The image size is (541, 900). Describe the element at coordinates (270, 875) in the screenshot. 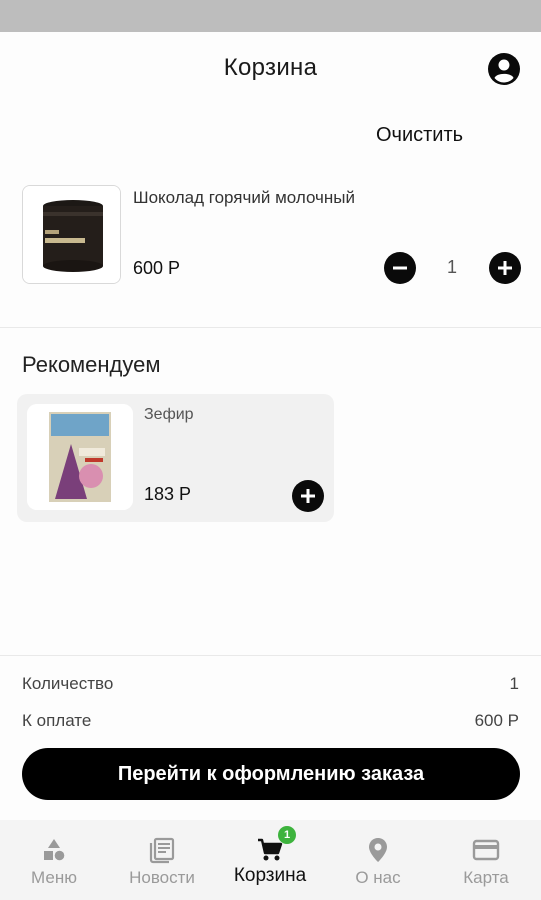

I see `tab-label: Корзина` at that location.